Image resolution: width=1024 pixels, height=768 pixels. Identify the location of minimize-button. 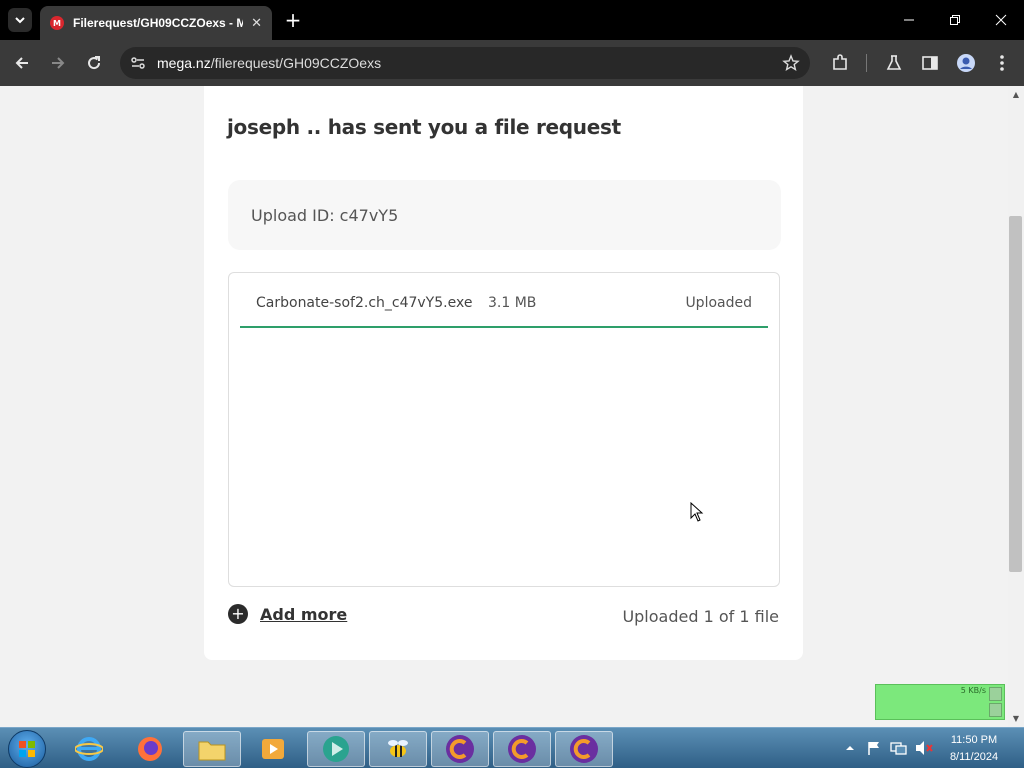
(909, 20).